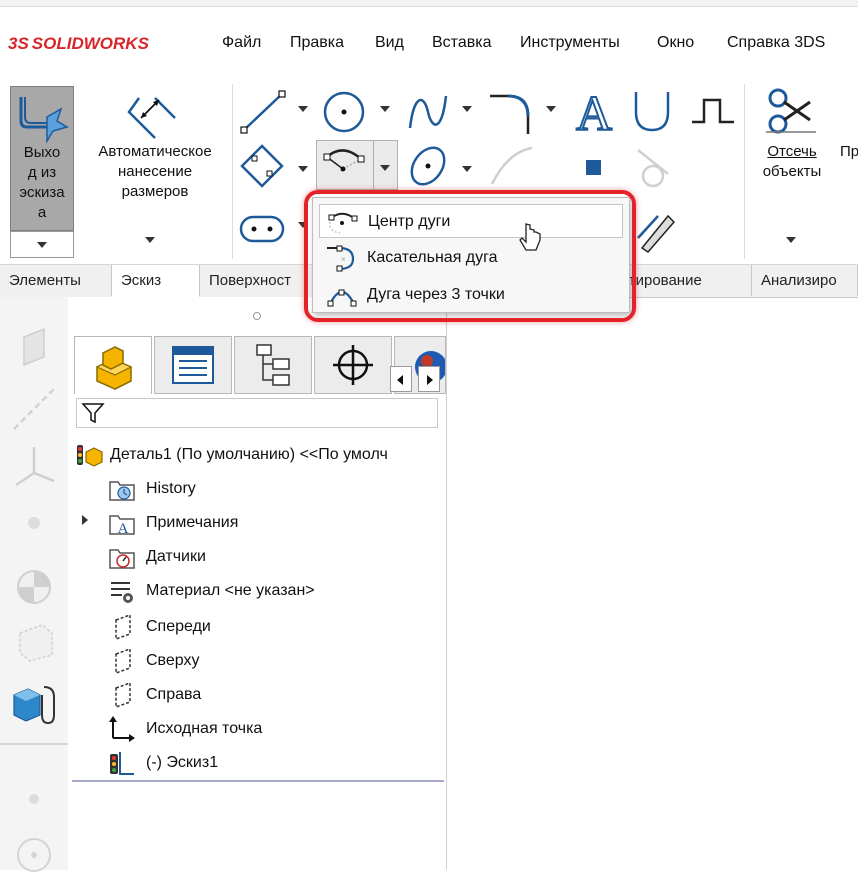 This screenshot has height=875, width=858. What do you see at coordinates (56, 280) in the screenshot?
I see `tab-features: Элементы` at bounding box center [56, 280].